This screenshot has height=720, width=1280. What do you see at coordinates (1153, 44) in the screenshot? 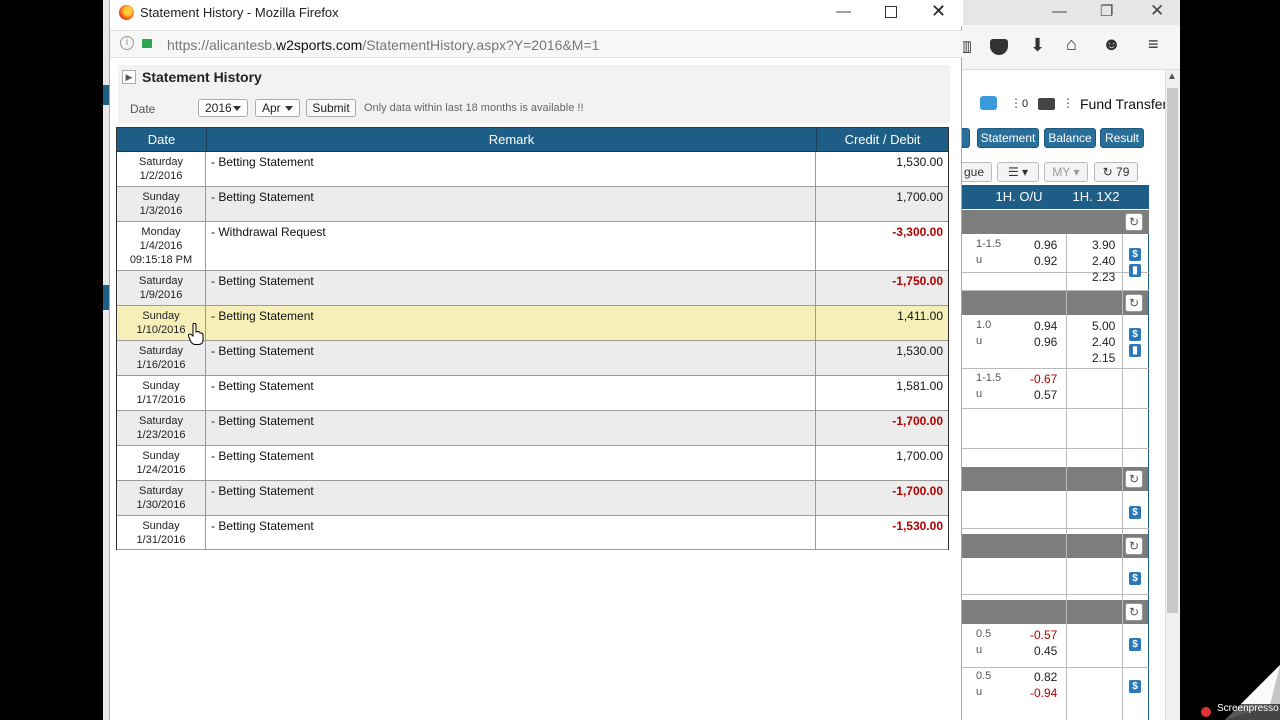
I see `menu-icon: ≡` at bounding box center [1153, 44].